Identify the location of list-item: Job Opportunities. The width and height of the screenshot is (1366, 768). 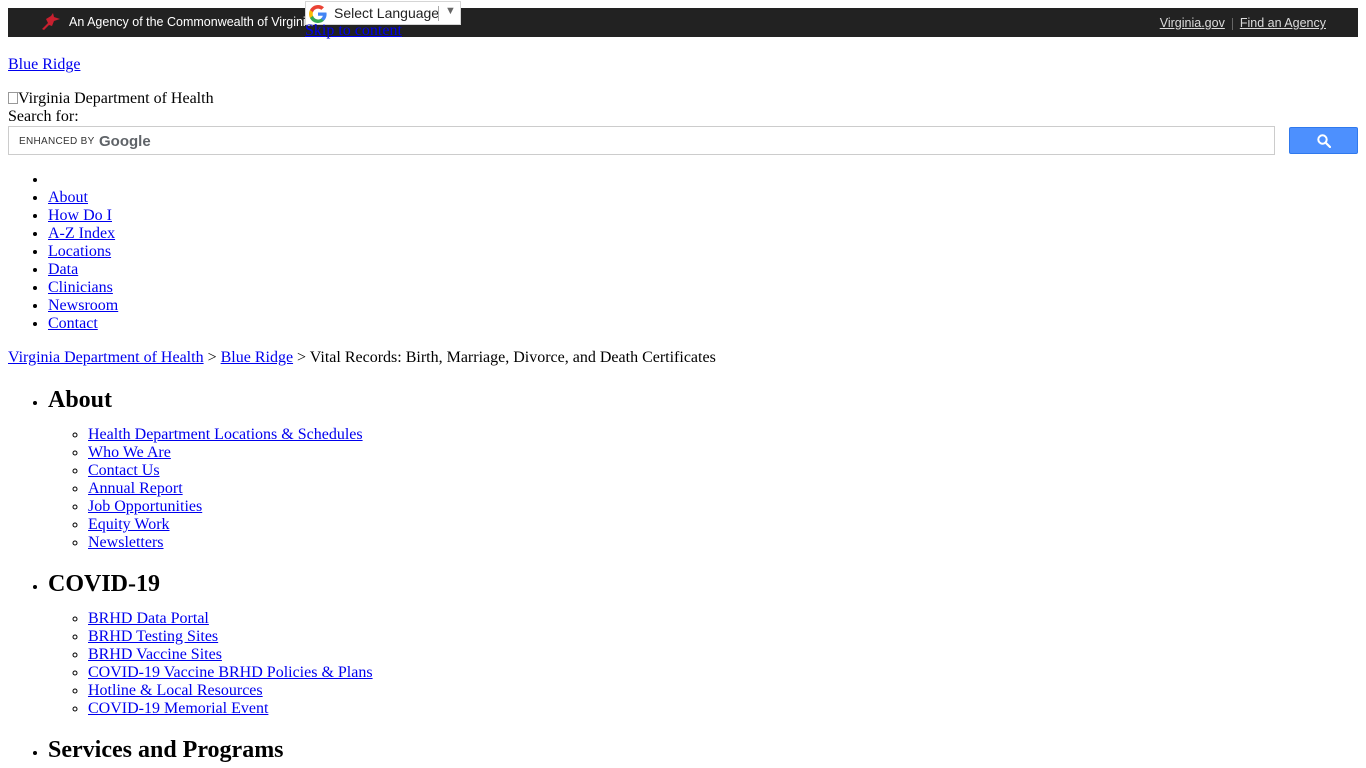
(468, 507).